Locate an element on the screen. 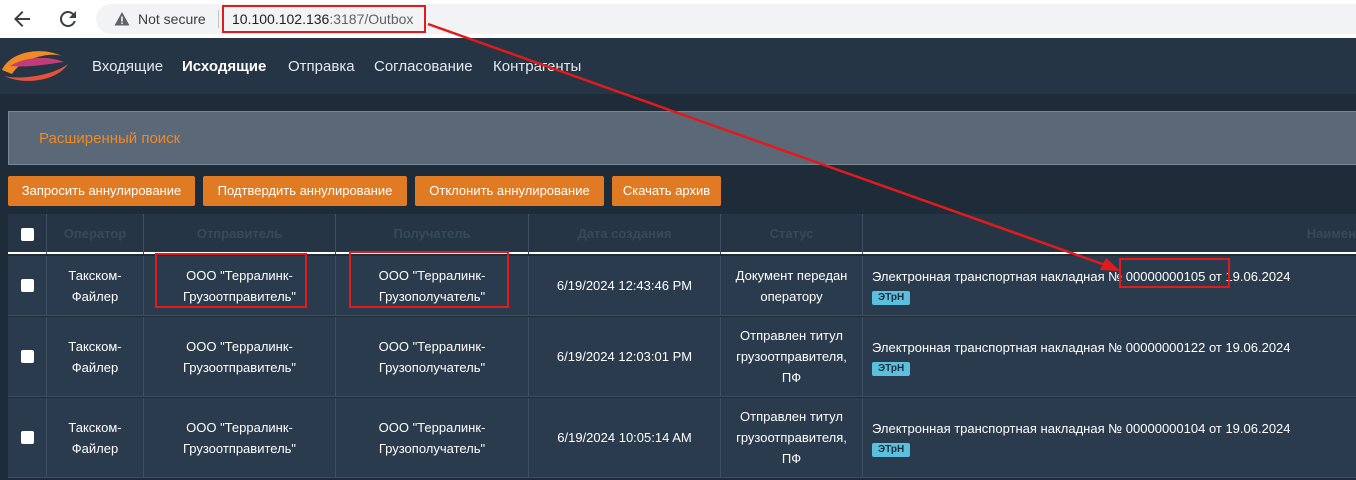  created-text: 6/19/2024 12:43:46 PM is located at coordinates (624, 285).